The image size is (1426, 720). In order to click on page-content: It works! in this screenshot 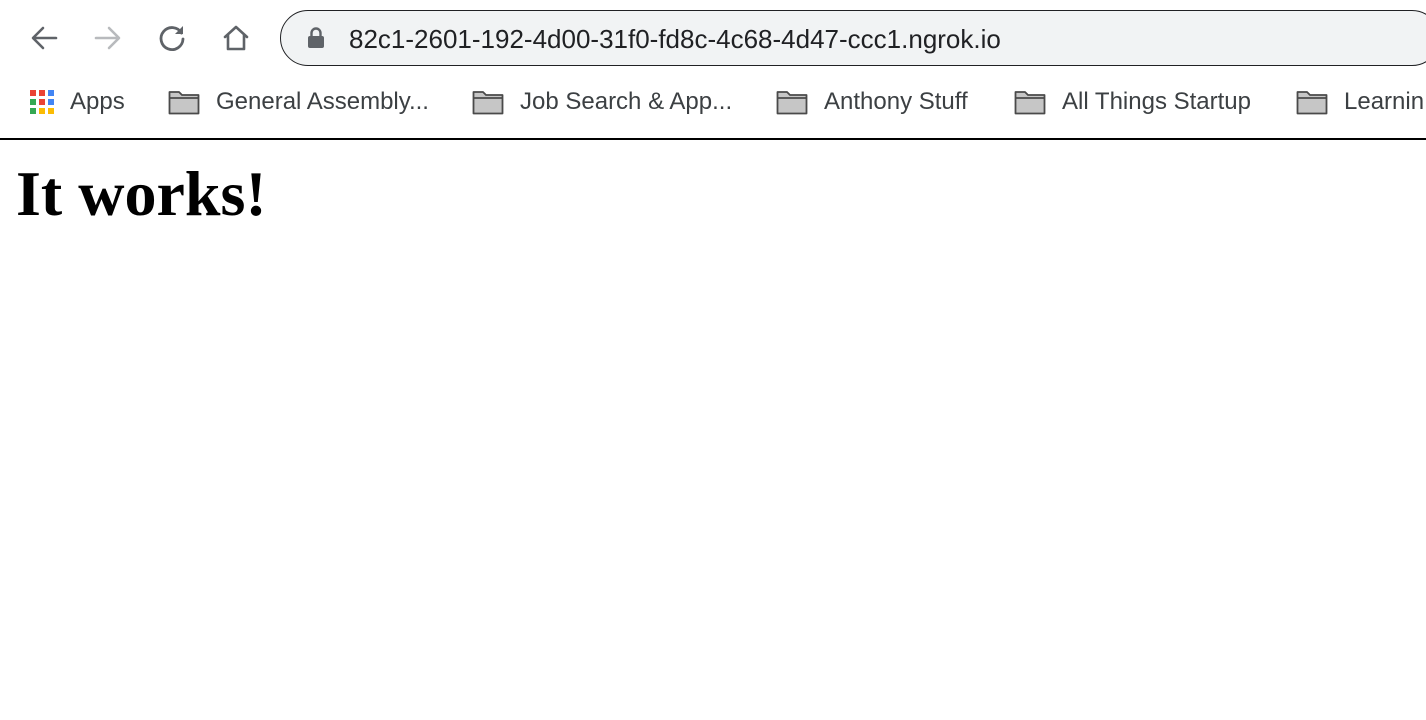, I will do `click(713, 194)`.